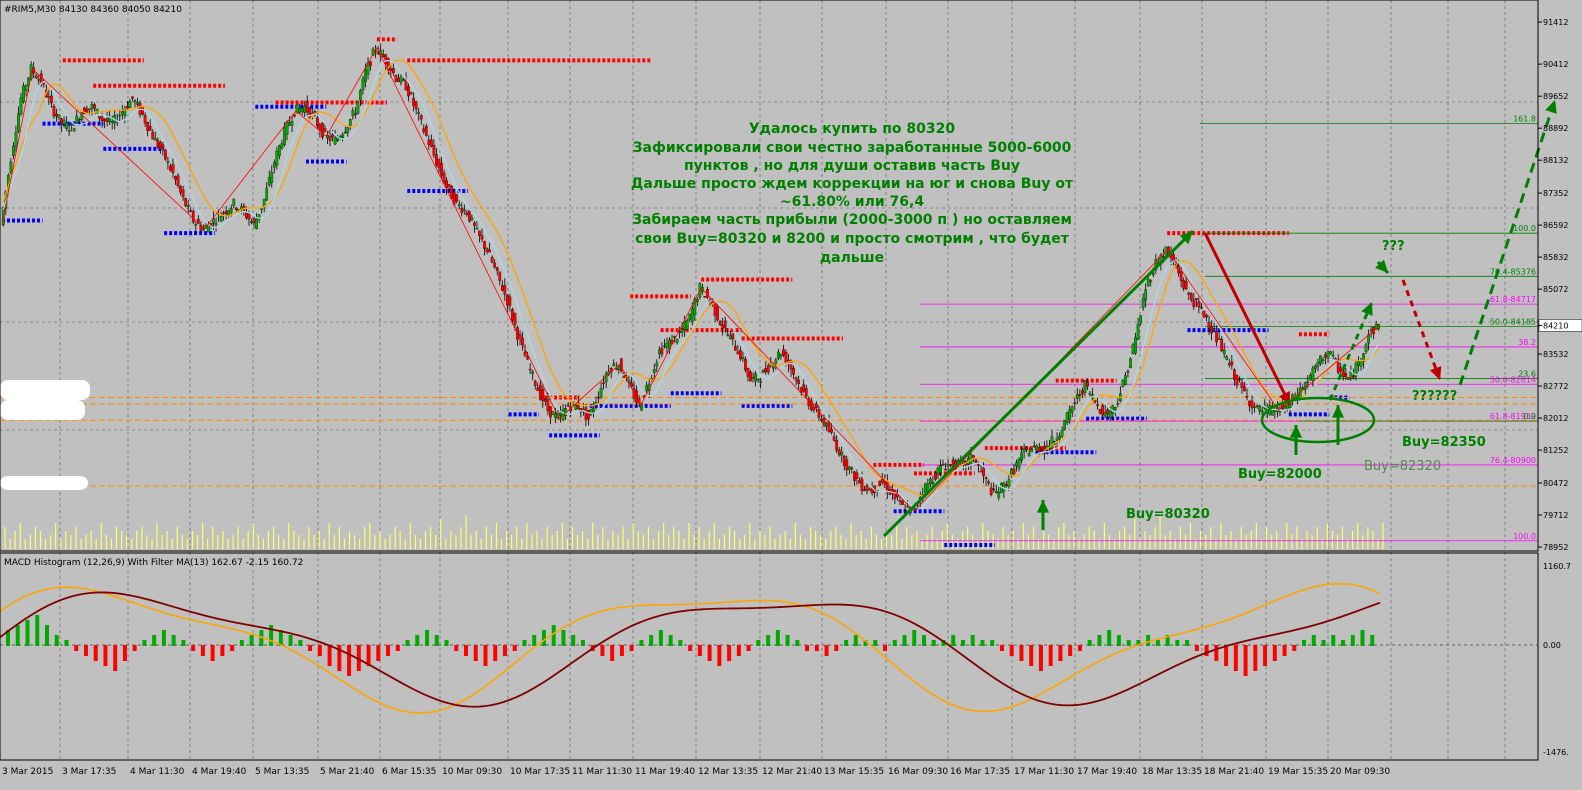  What do you see at coordinates (792, 772) in the screenshot?
I see `x-tick-label: 12 Mar 21:40` at bounding box center [792, 772].